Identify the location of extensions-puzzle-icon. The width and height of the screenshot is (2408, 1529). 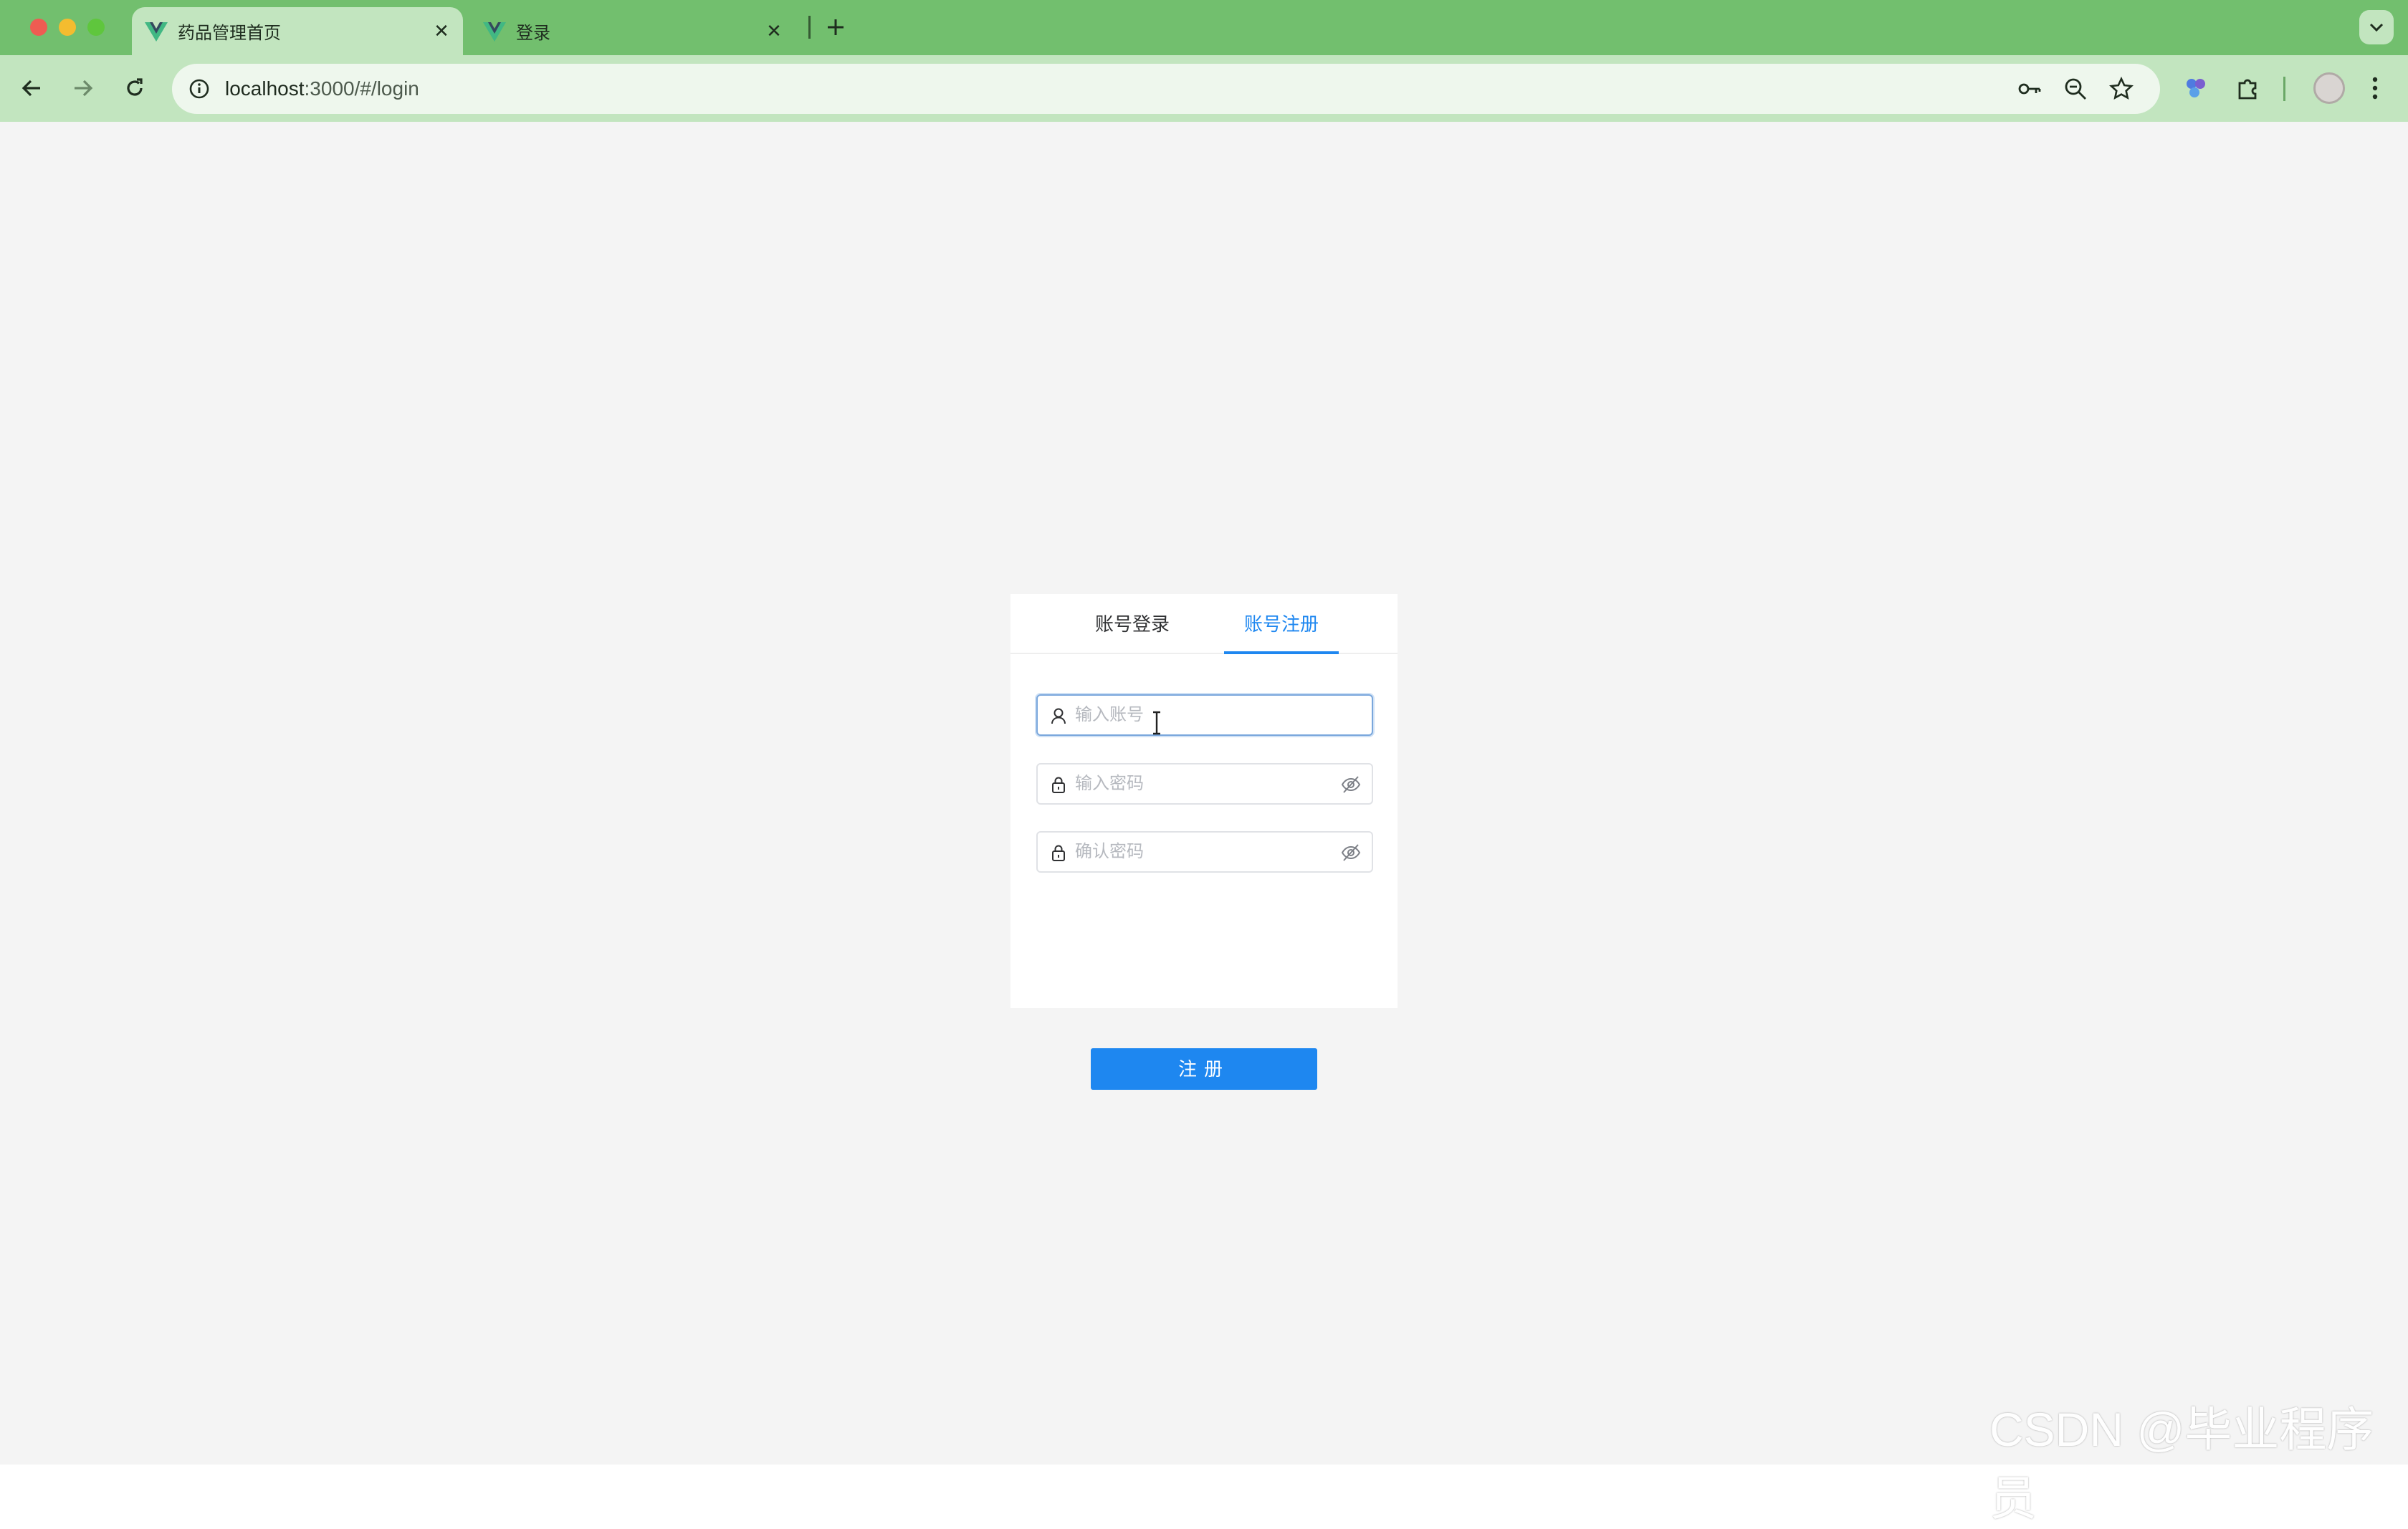
(2247, 88).